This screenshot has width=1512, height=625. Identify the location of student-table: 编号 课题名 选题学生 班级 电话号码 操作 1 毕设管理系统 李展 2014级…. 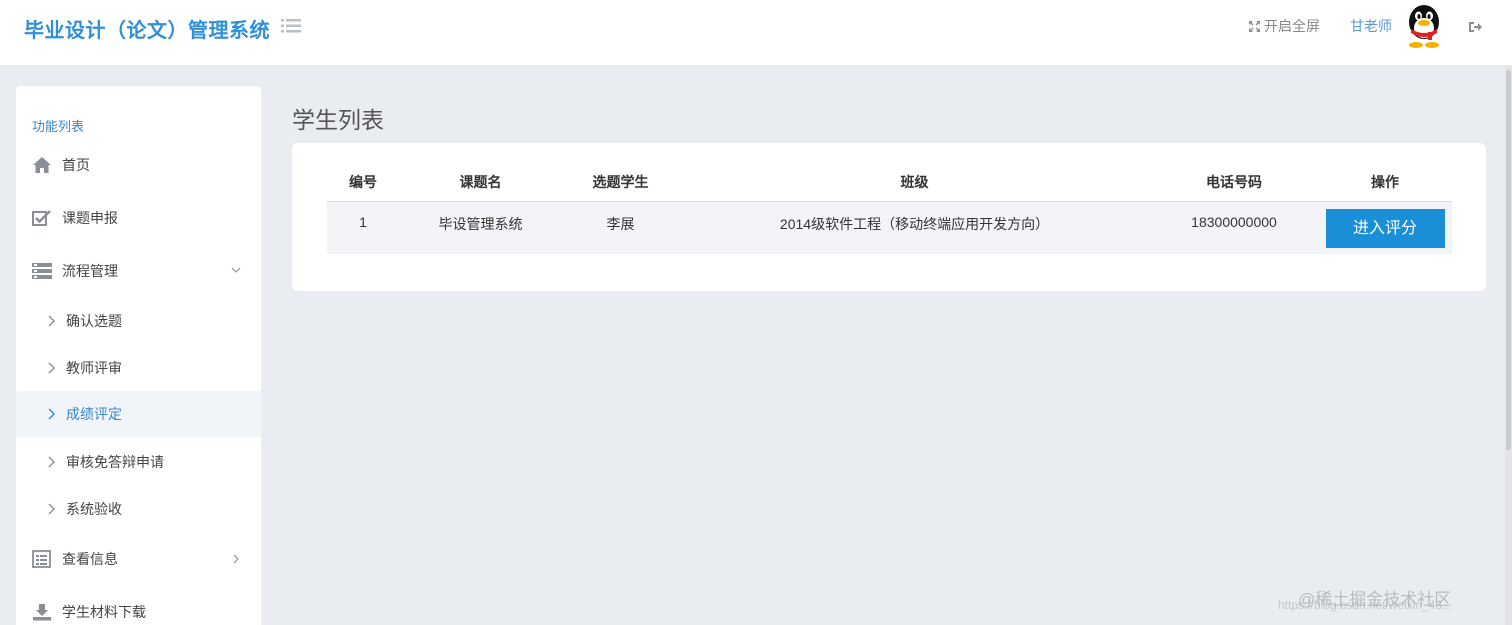
(889, 209).